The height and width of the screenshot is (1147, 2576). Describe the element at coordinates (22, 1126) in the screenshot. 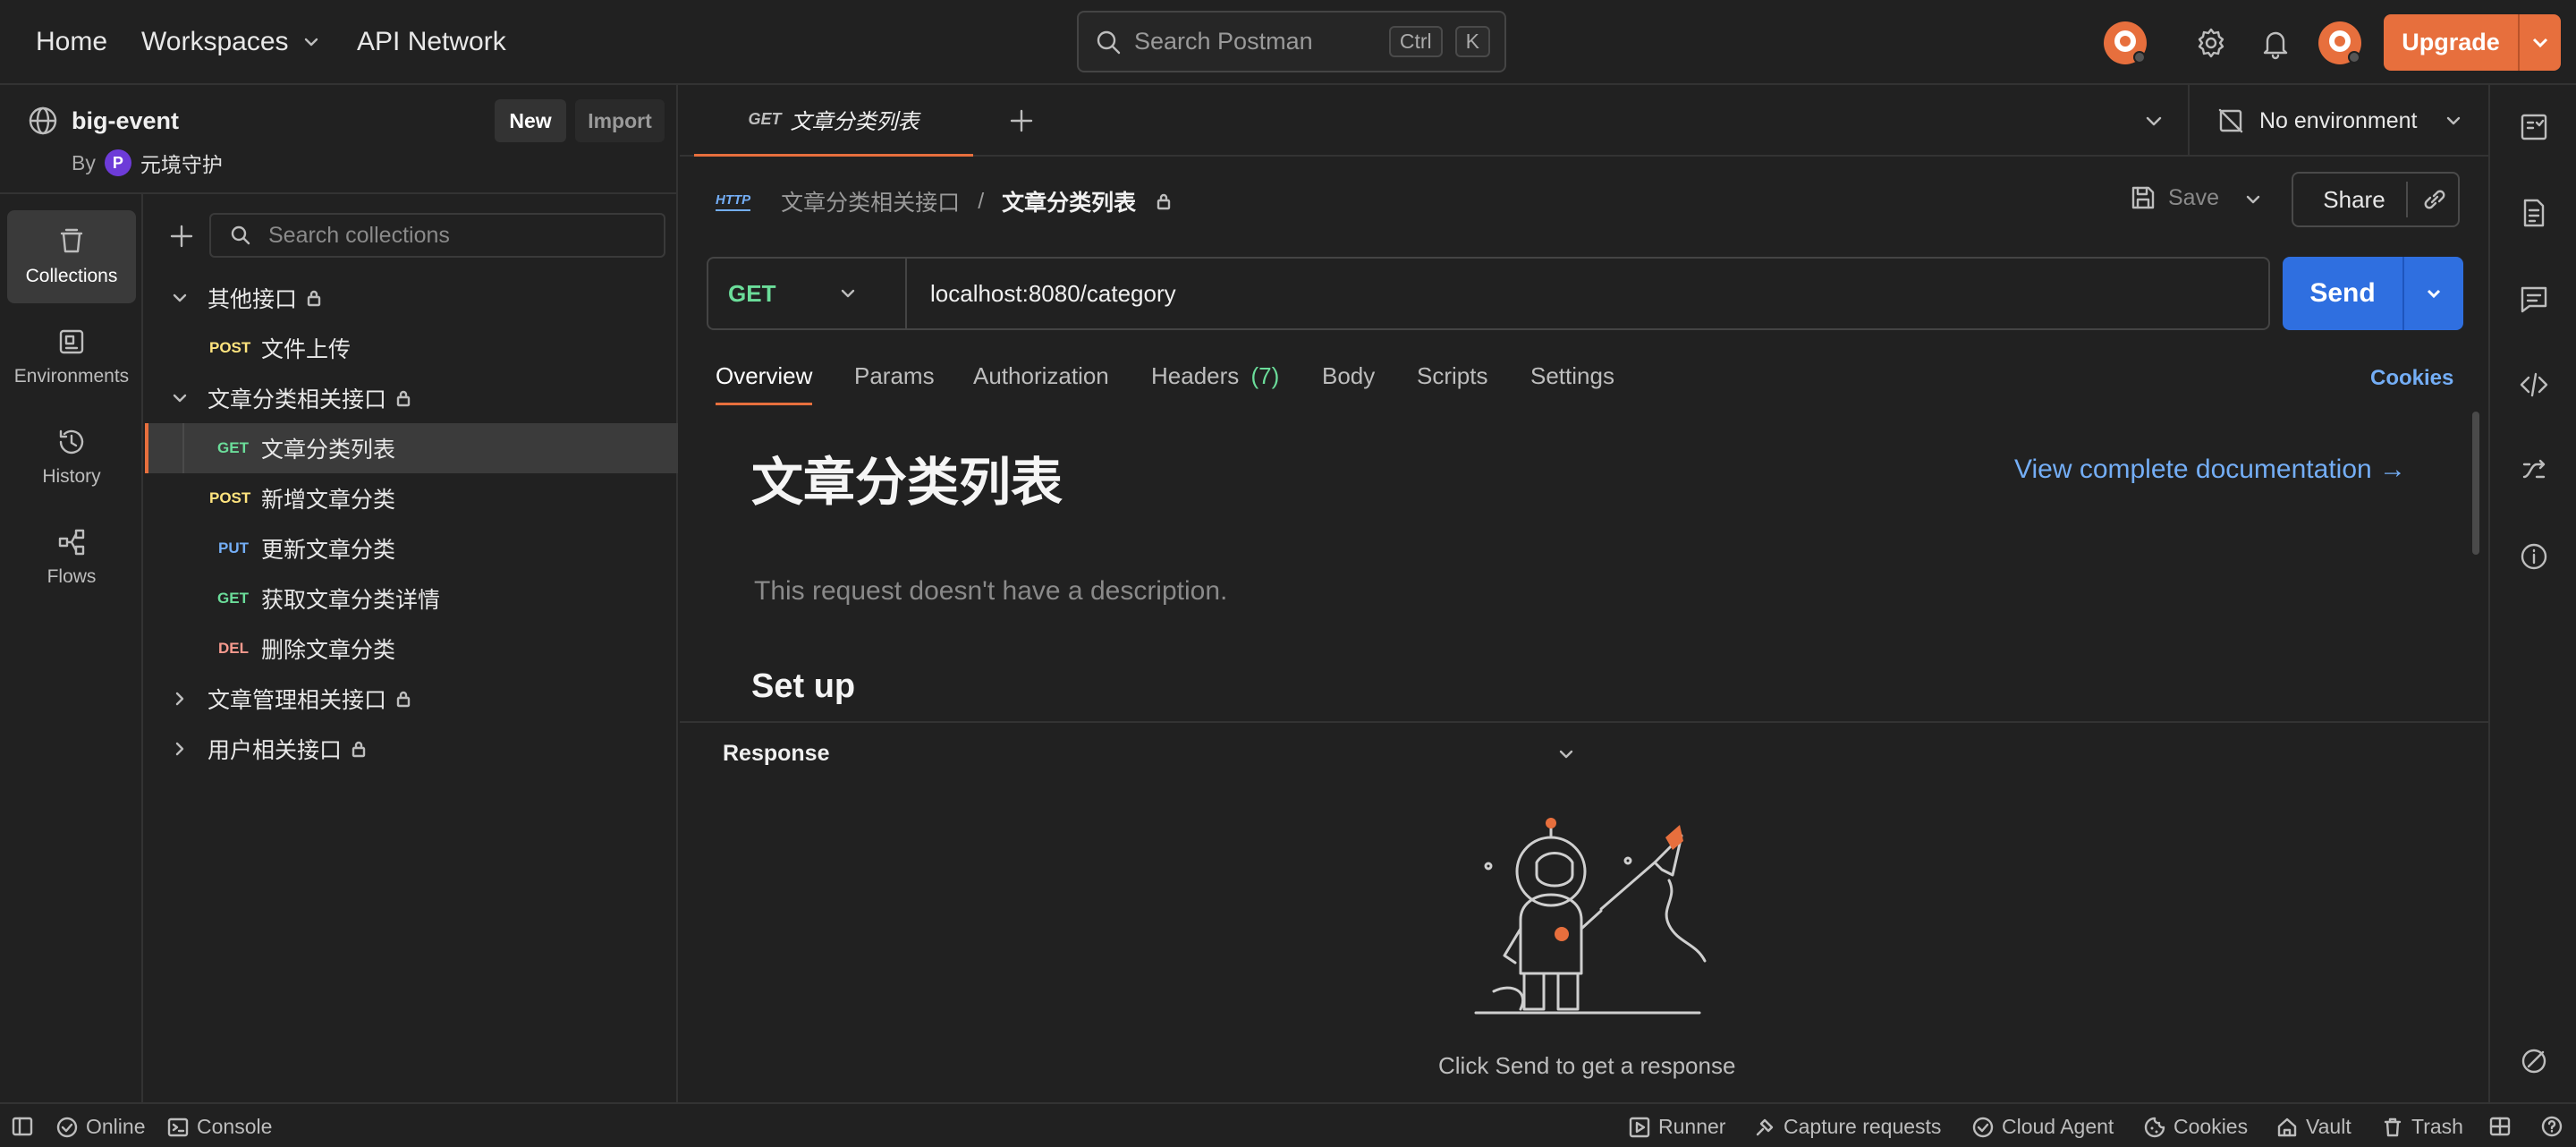

I see `toggle-sidebar-icon` at that location.